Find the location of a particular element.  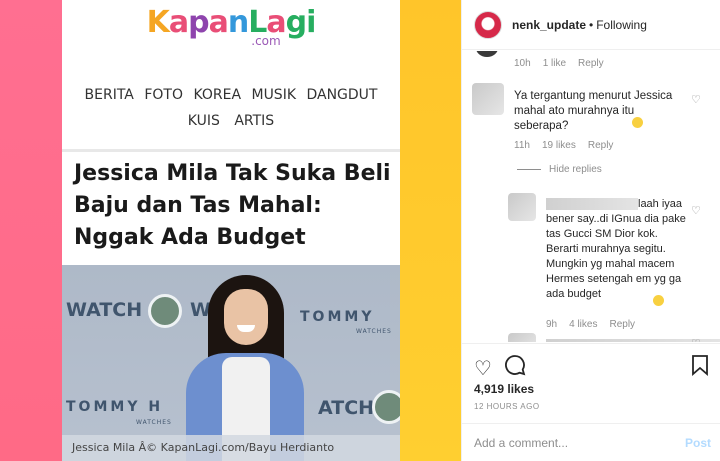

nav-foto: FOTO is located at coordinates (163, 95).